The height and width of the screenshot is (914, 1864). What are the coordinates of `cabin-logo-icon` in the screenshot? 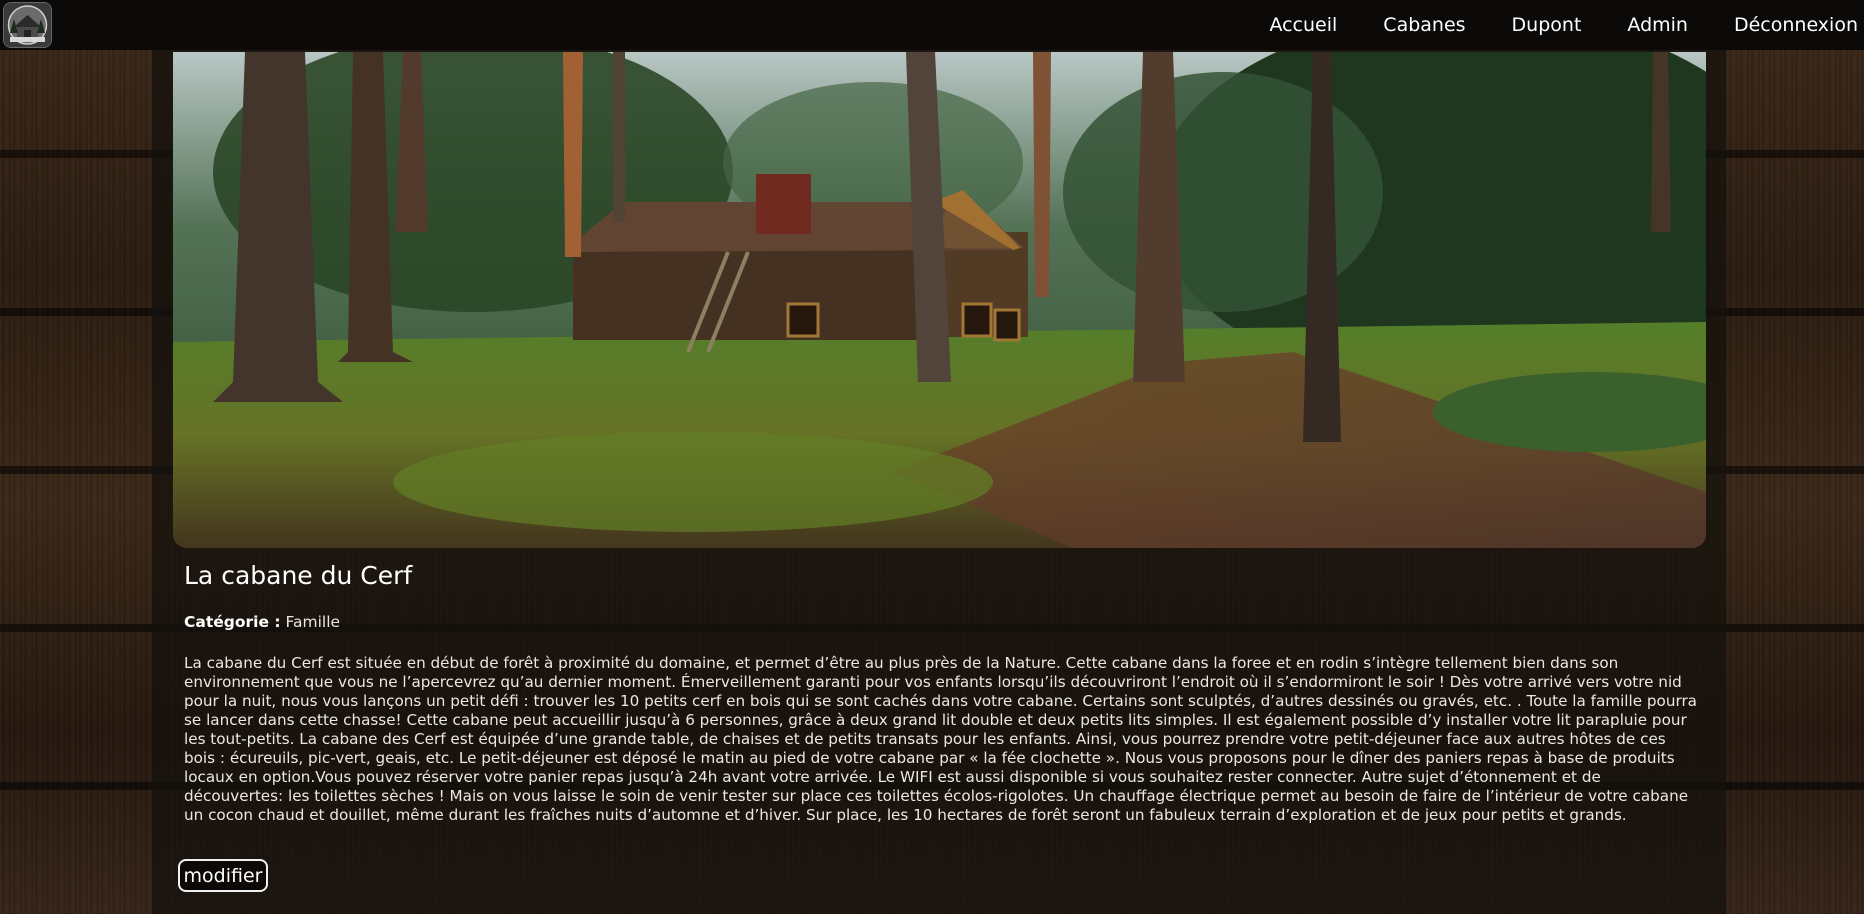 It's located at (27, 25).